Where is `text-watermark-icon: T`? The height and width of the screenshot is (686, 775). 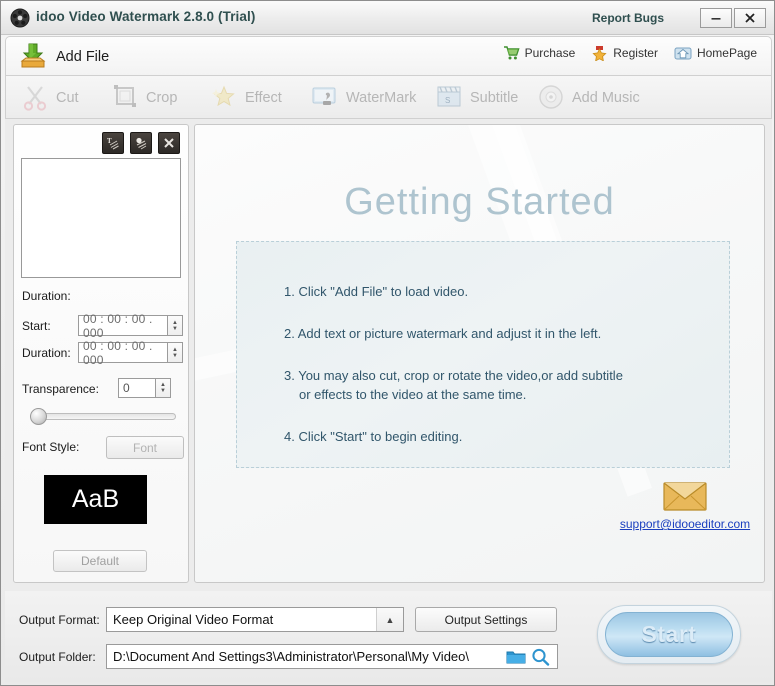 text-watermark-icon: T is located at coordinates (113, 143).